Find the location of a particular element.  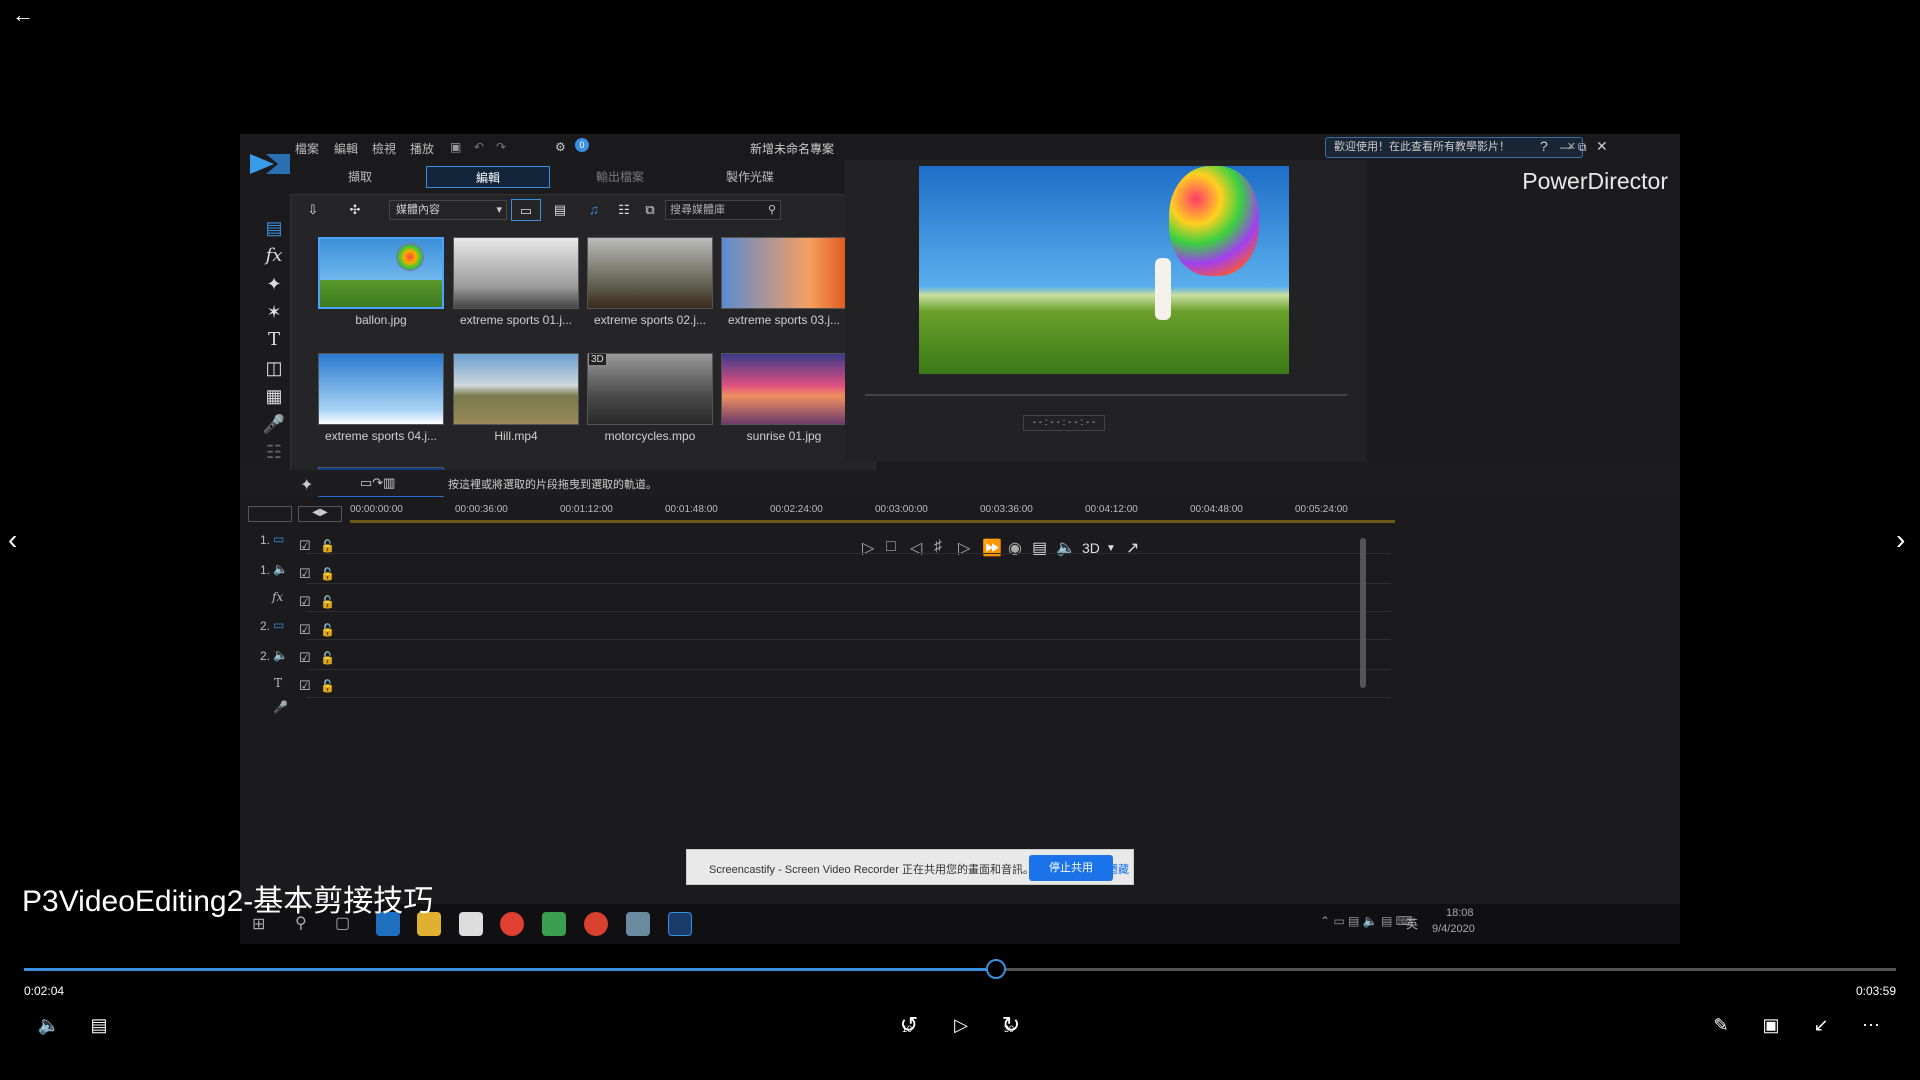

store-icon is located at coordinates (471, 924).